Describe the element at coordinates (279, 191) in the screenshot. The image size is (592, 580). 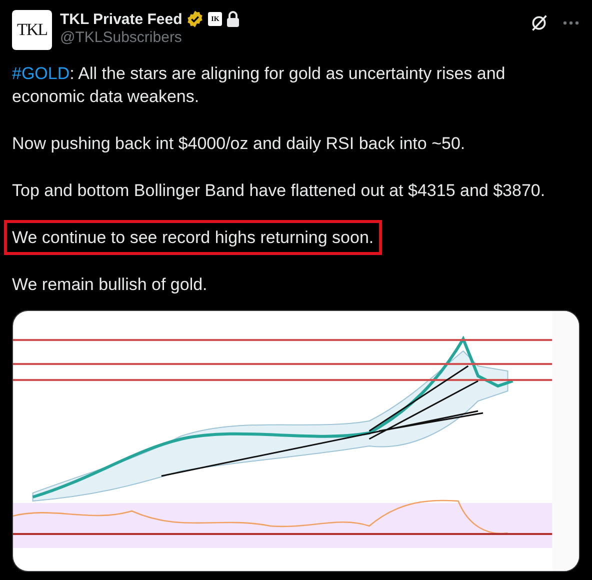
I see `post-text: Top and bottom Bollinger Band have flattened out at $4315 and $3870.` at that location.